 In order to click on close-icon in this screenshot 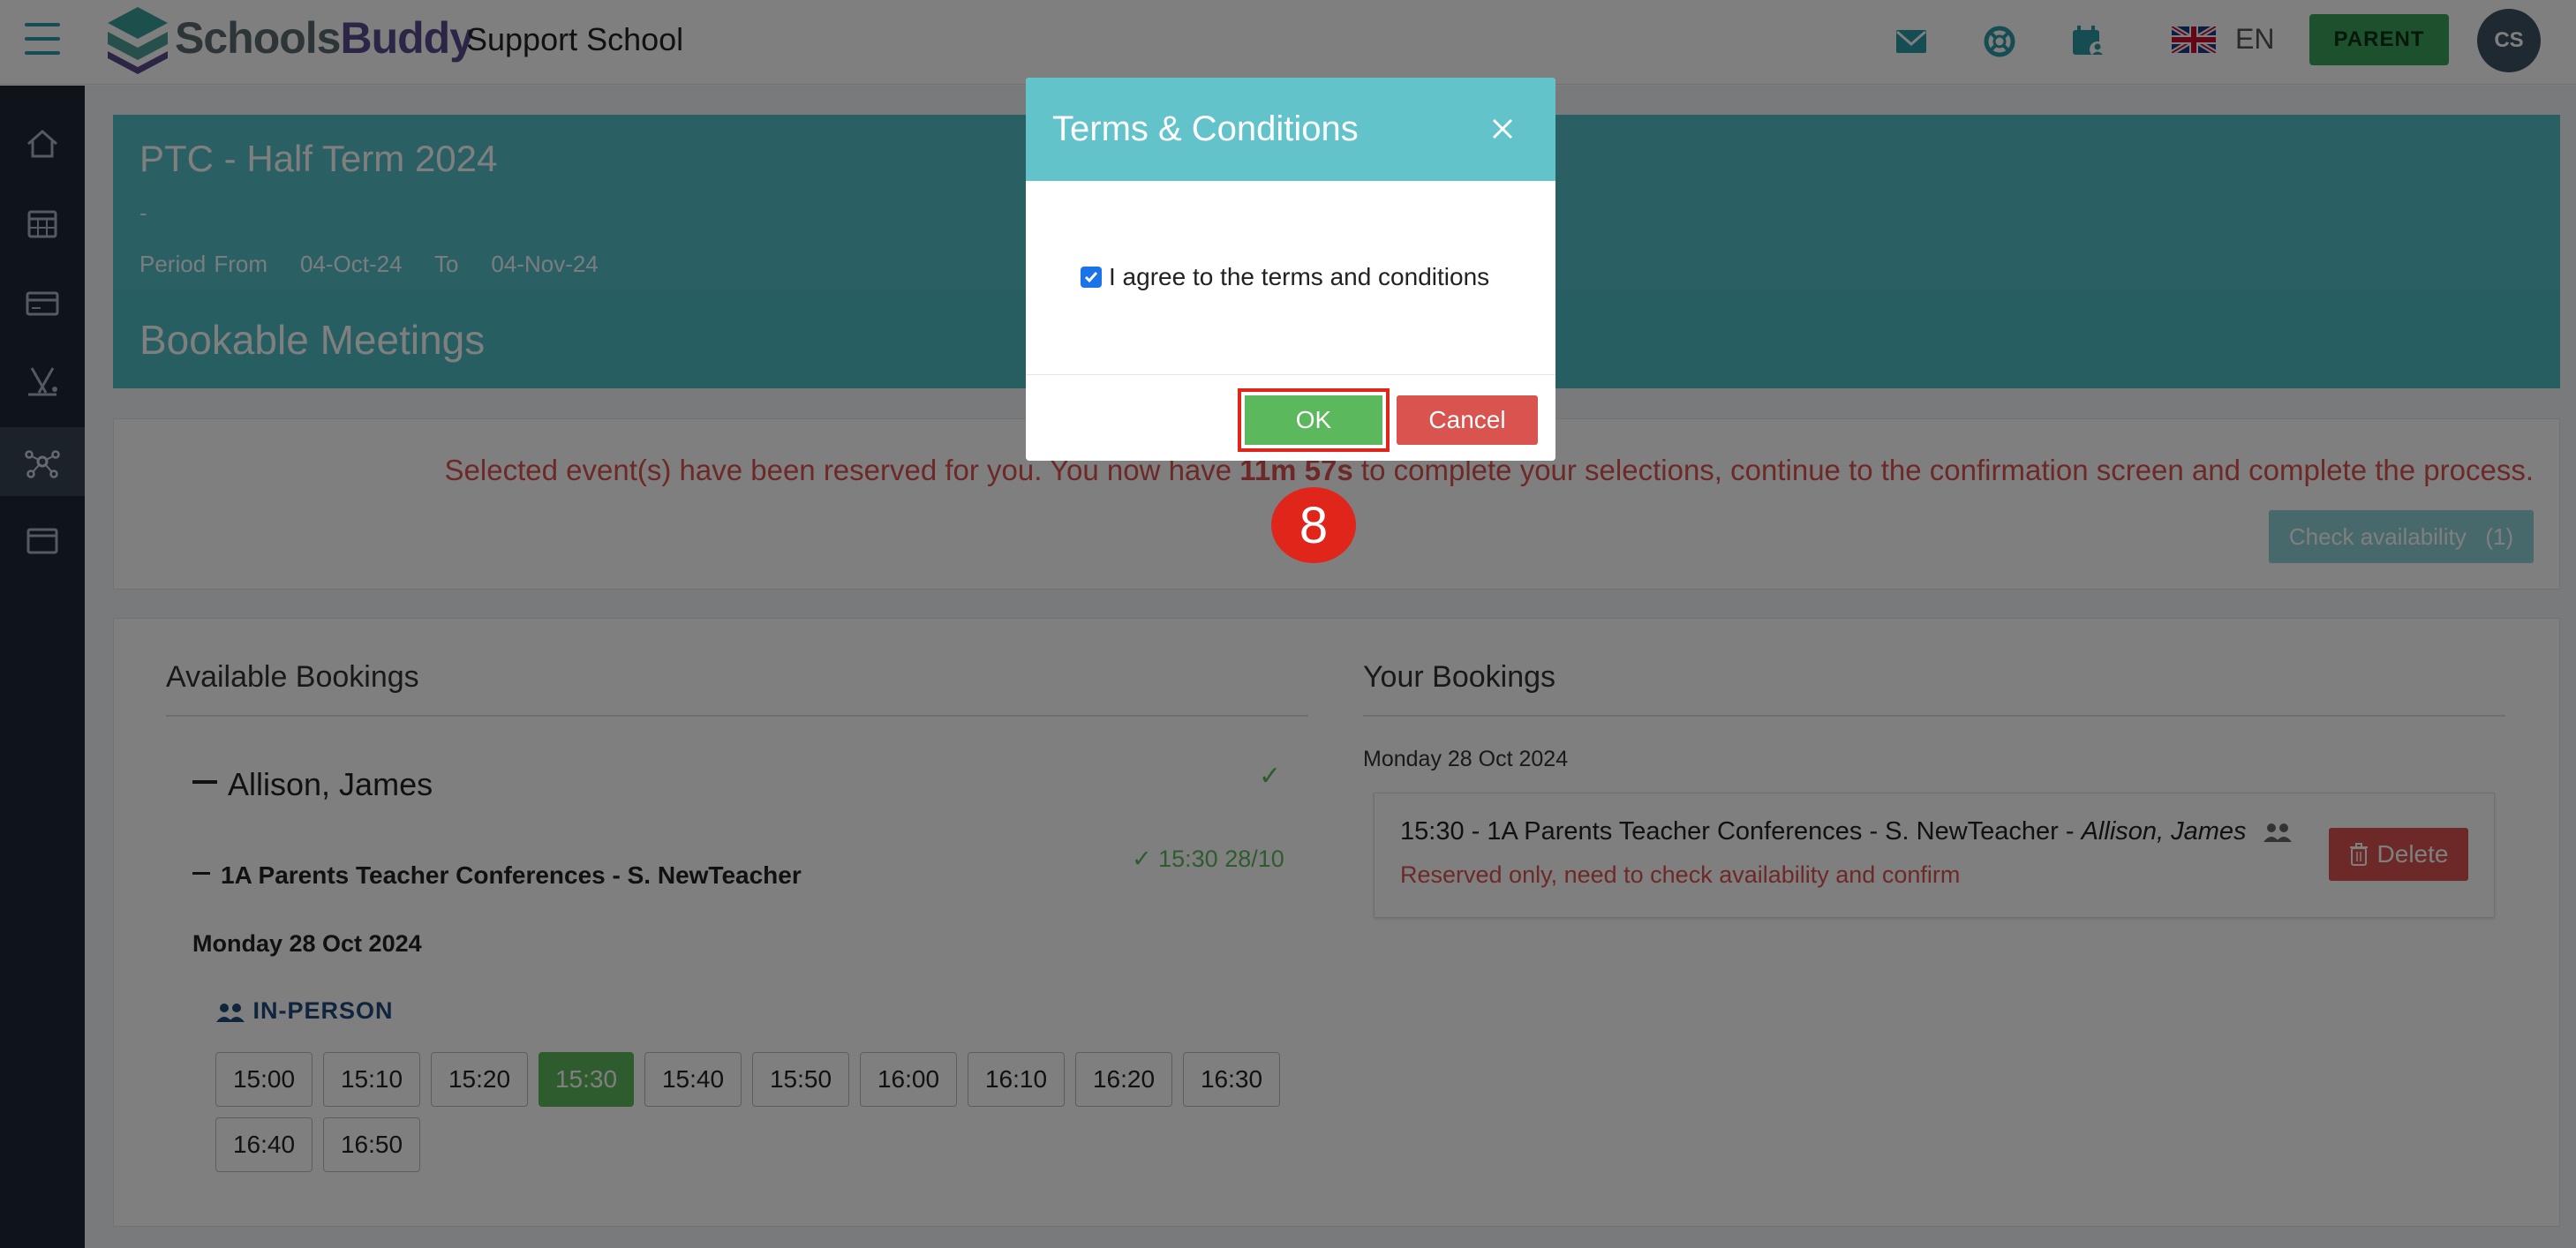, I will do `click(1503, 129)`.